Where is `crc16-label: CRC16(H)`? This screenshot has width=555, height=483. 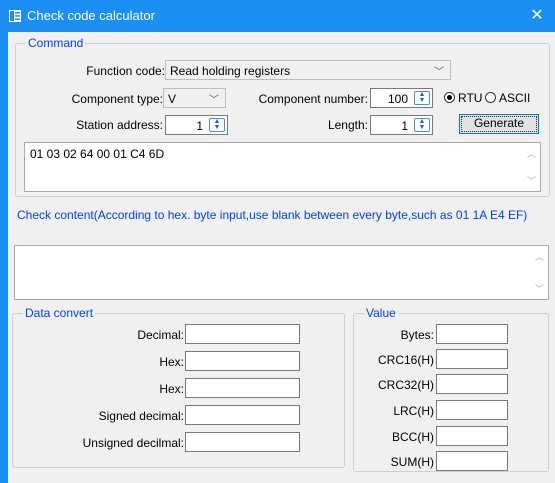 crc16-label: CRC16(H) is located at coordinates (405, 360).